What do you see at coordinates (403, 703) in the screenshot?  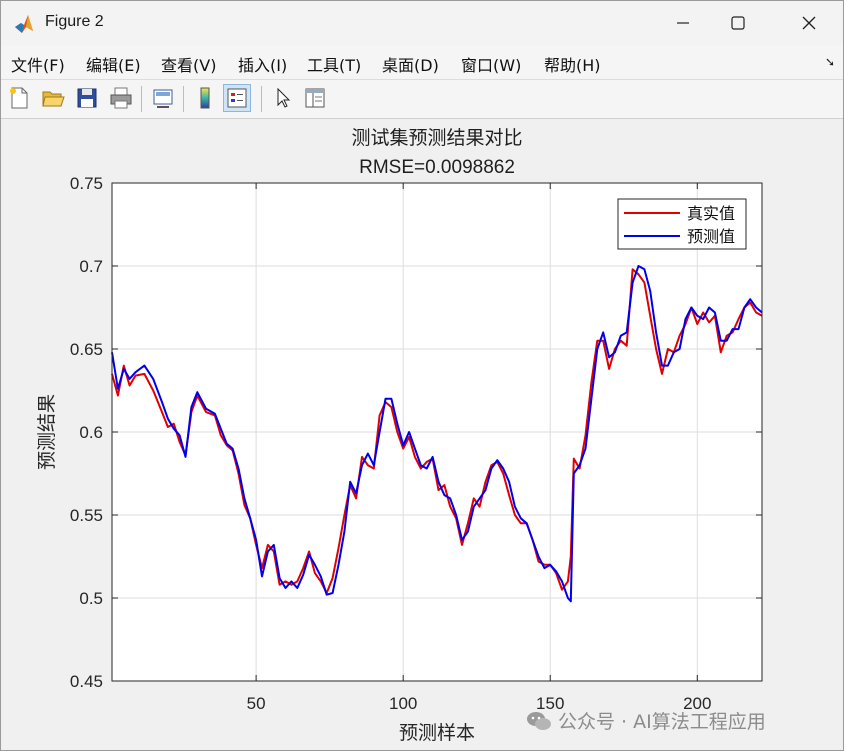 I see `x-tick-label: 100` at bounding box center [403, 703].